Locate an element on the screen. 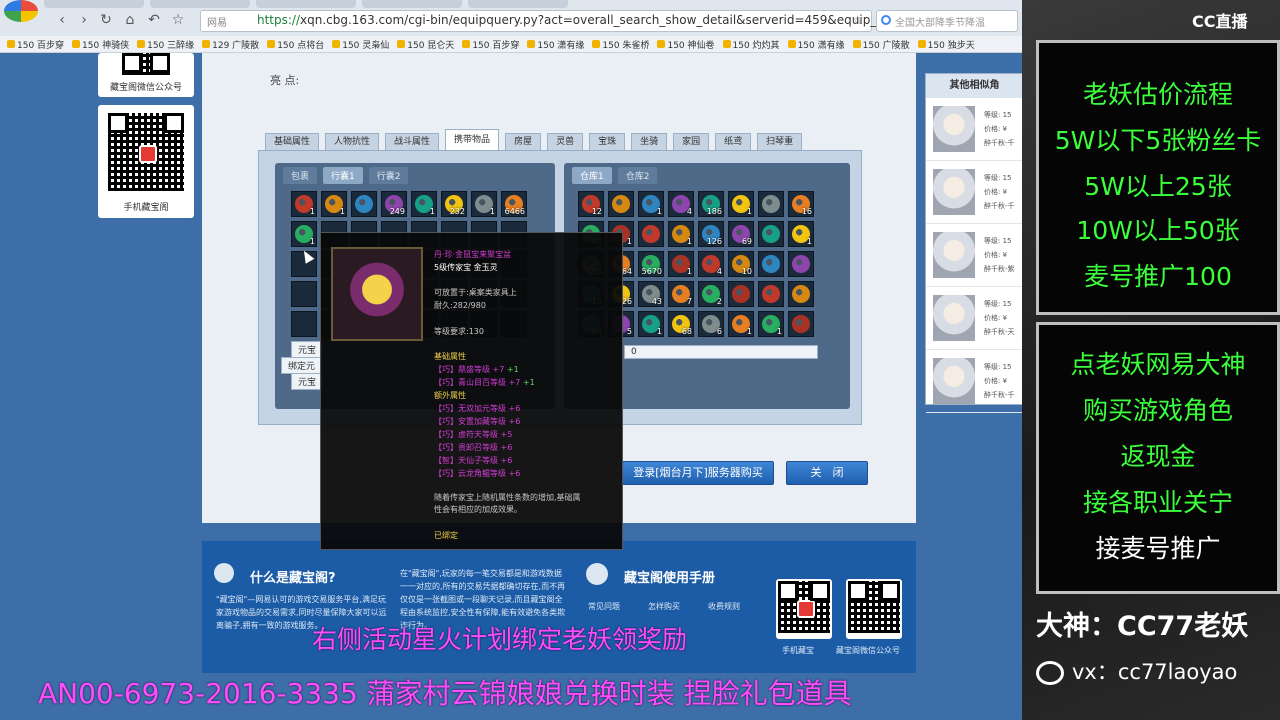 The width and height of the screenshot is (1280, 720). reload-icon: ↻ is located at coordinates (106, 20).